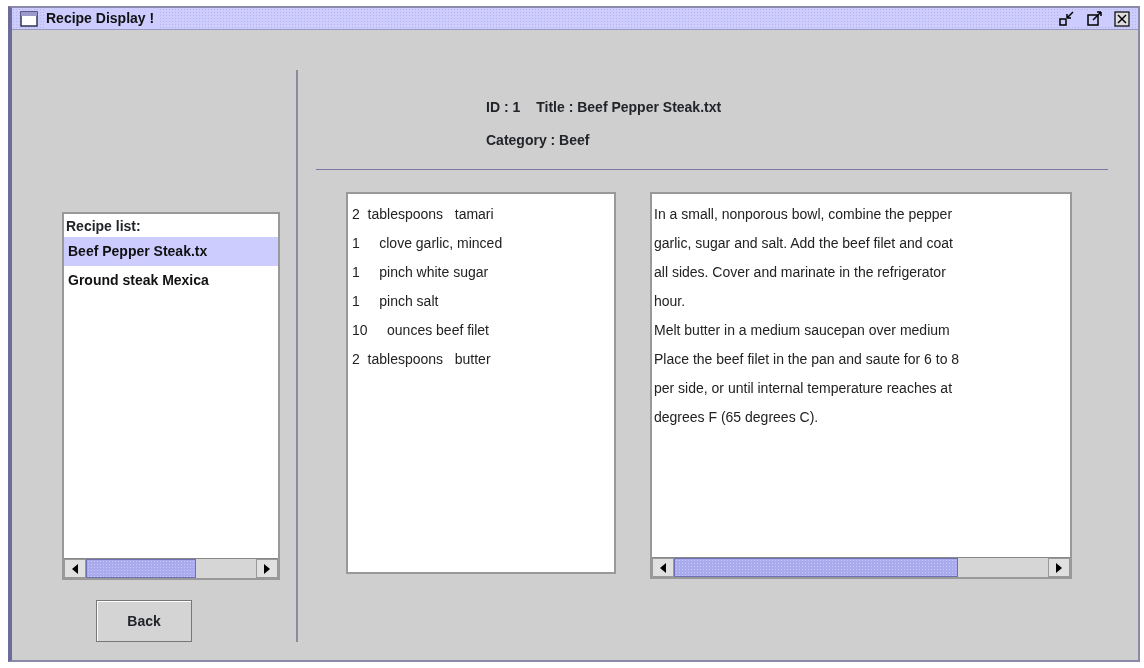 This screenshot has height=668, width=1144. Describe the element at coordinates (103, 18) in the screenshot. I see `window-title: Recipe Display !` at that location.